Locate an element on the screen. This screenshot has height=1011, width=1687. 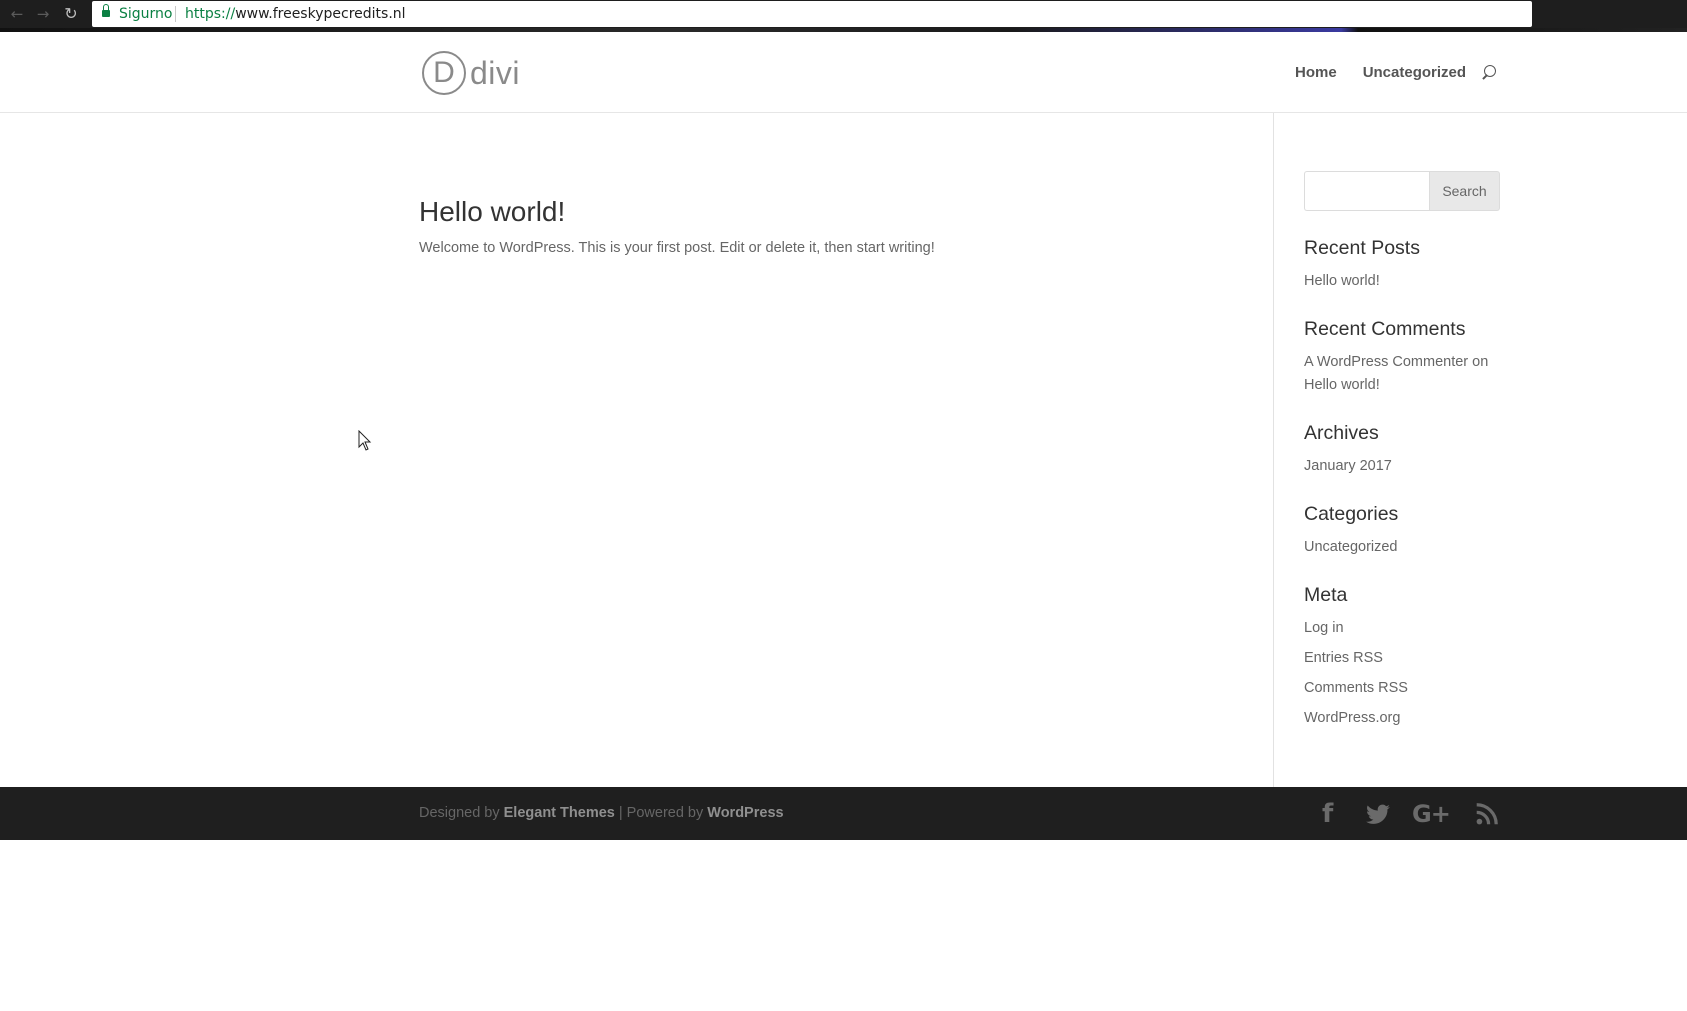
secure-label: Sigurno is located at coordinates (146, 14).